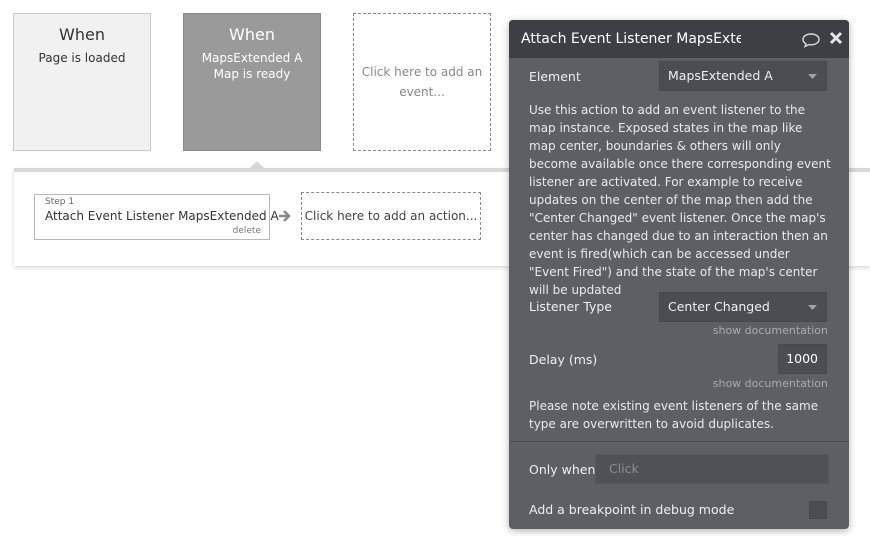 The image size is (870, 536). Describe the element at coordinates (570, 306) in the screenshot. I see `listener-type-label: Listener Type` at that location.